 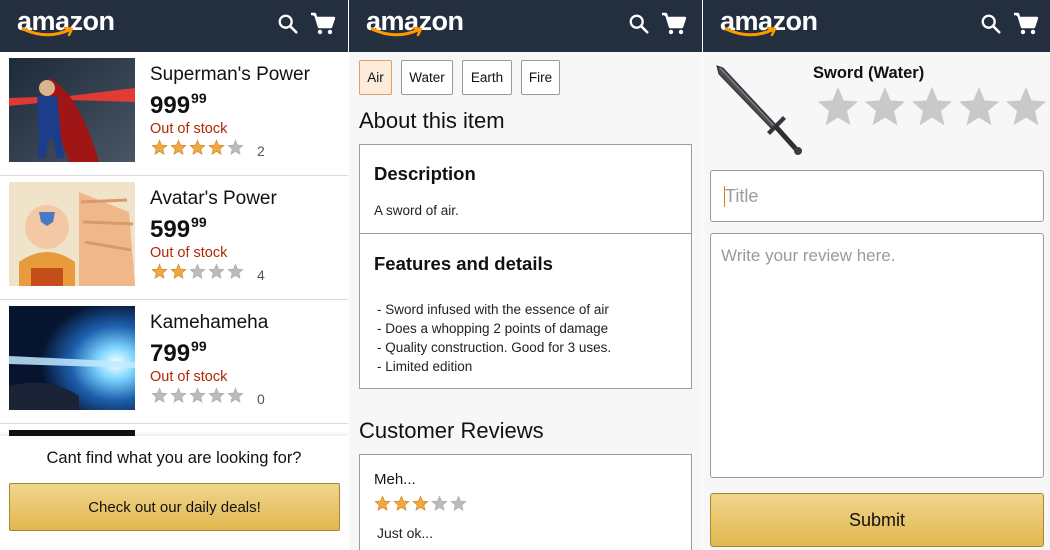 I want to click on about-heading: About this item, so click(x=432, y=120).